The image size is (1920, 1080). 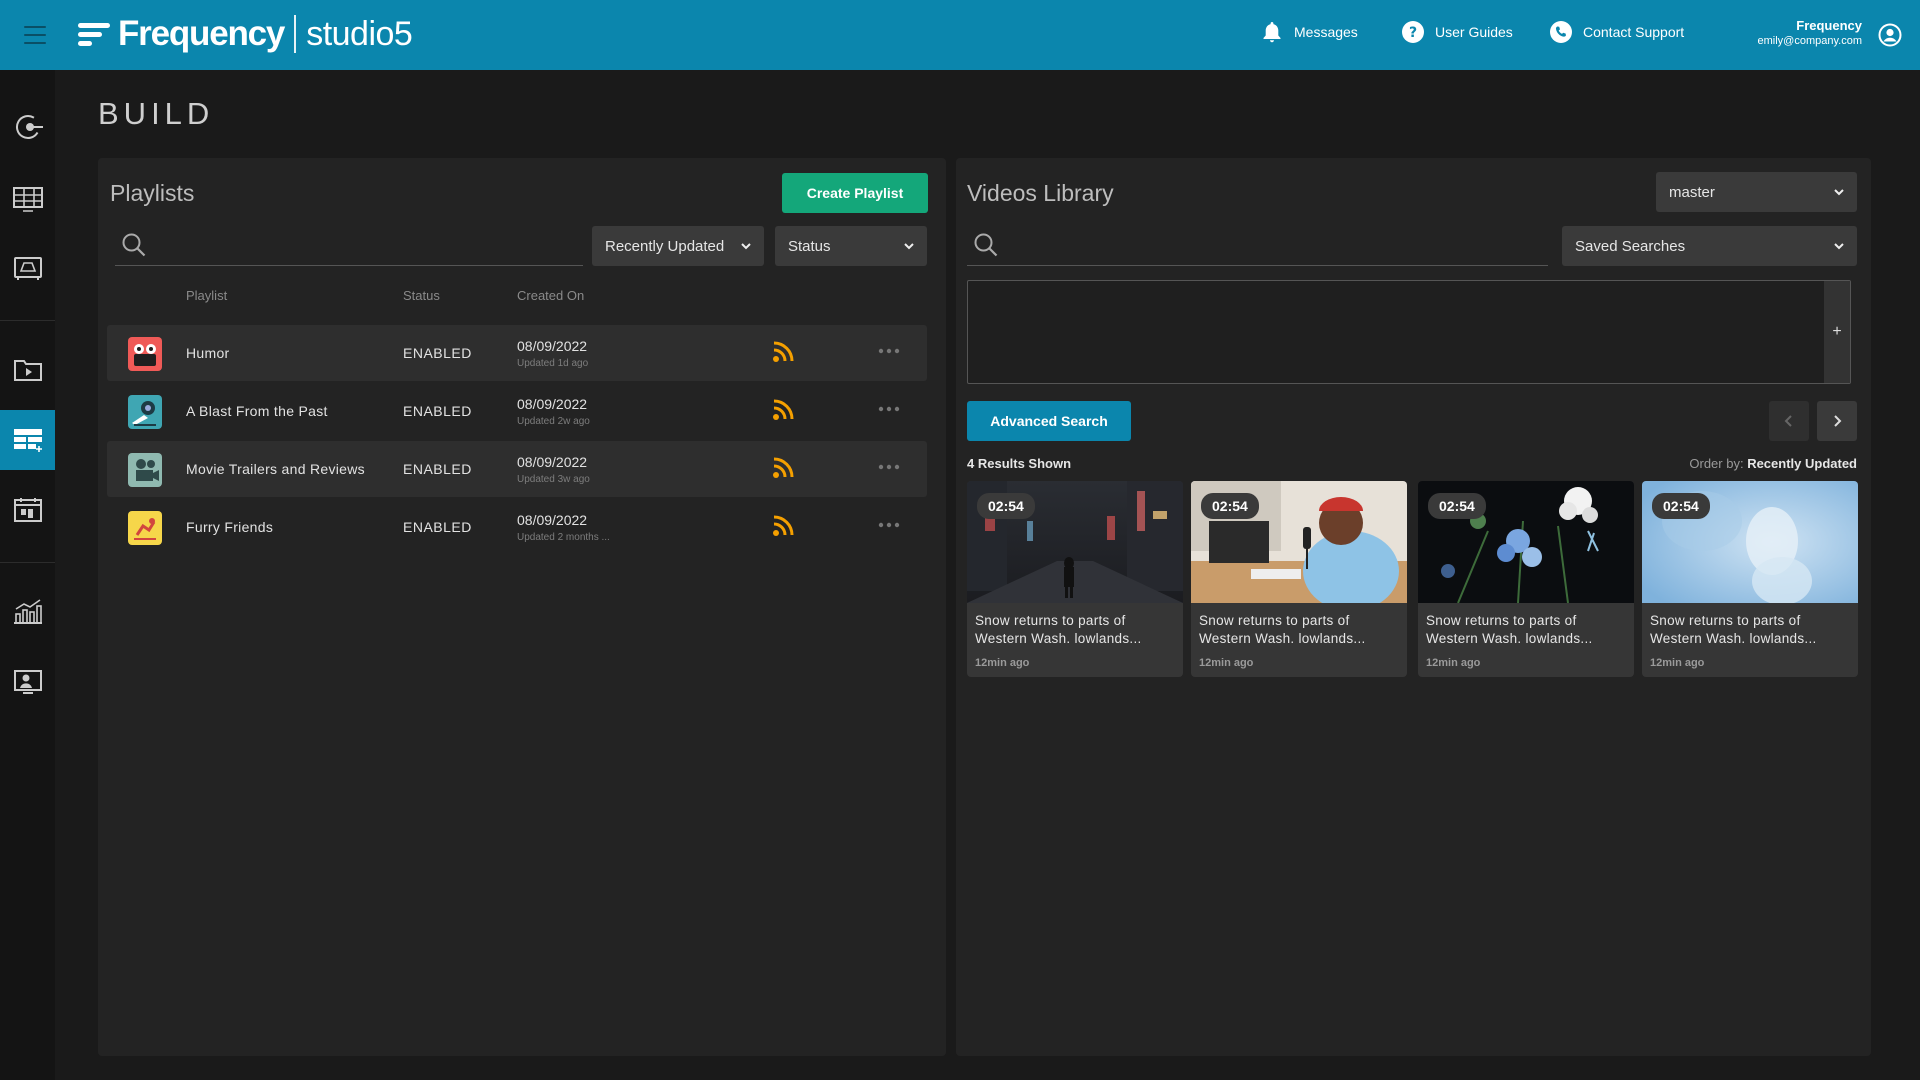 I want to click on sort-select-value: Recently Updated, so click(x=665, y=246).